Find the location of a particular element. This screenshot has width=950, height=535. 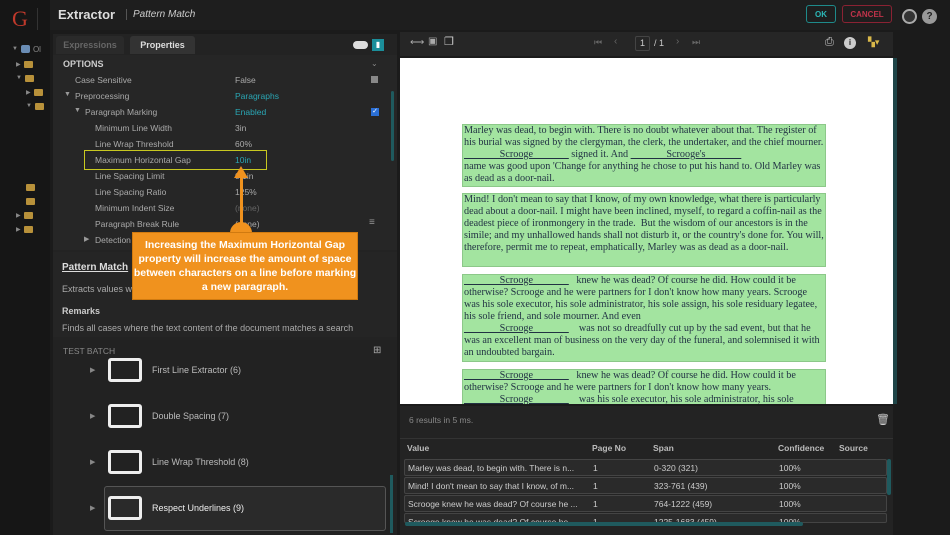

layout-menu-icon: ▚▾ is located at coordinates (873, 42).